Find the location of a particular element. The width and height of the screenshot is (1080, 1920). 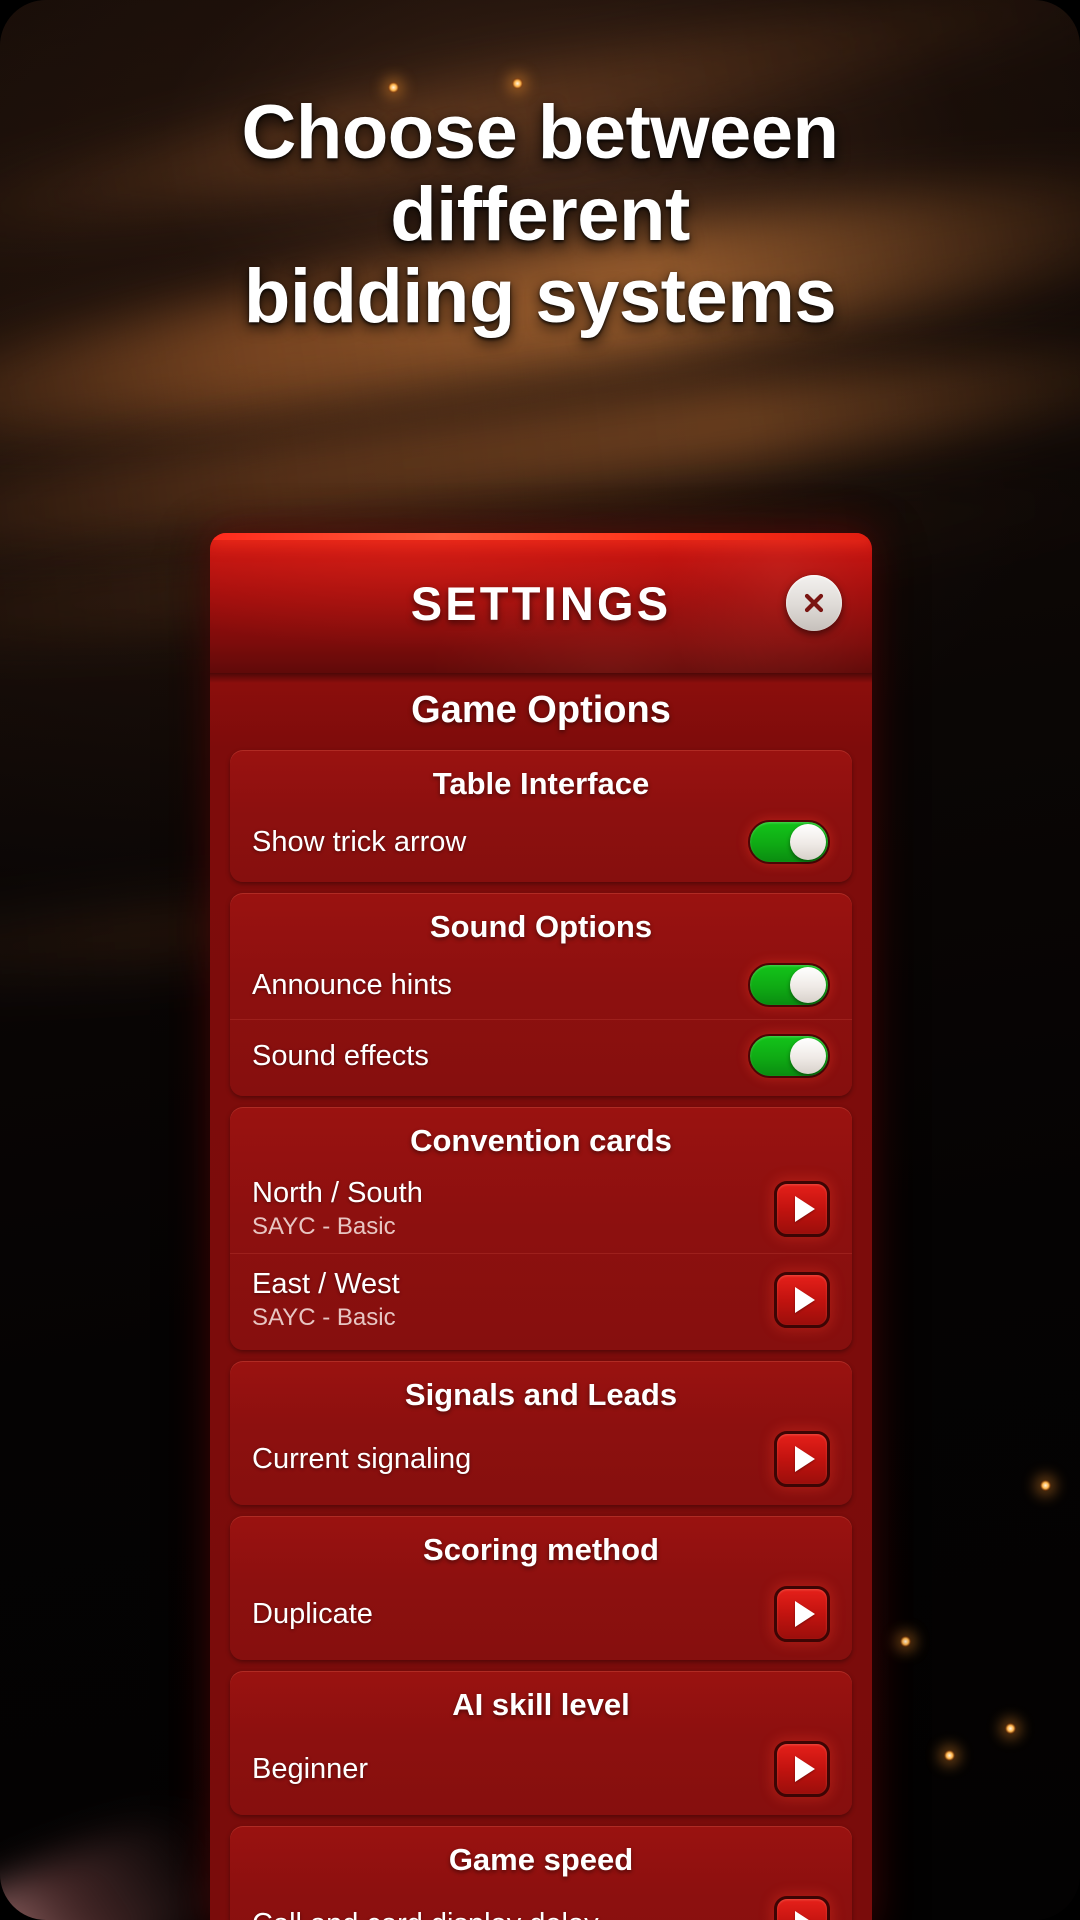

row-label: East / West is located at coordinates (326, 1284).